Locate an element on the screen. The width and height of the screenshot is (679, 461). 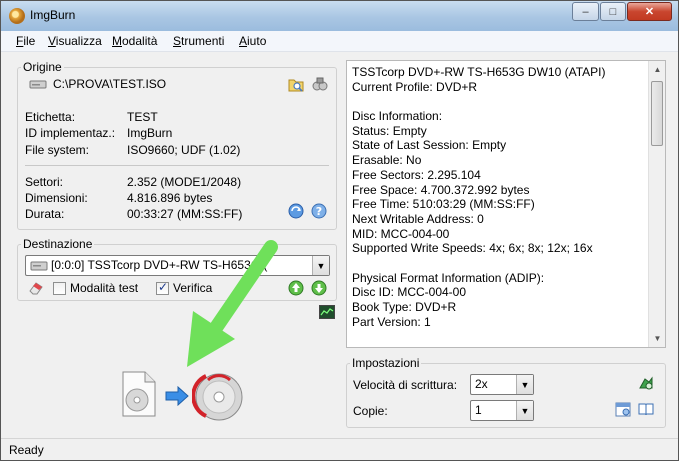
status-text: Ready is located at coordinates (26, 450).